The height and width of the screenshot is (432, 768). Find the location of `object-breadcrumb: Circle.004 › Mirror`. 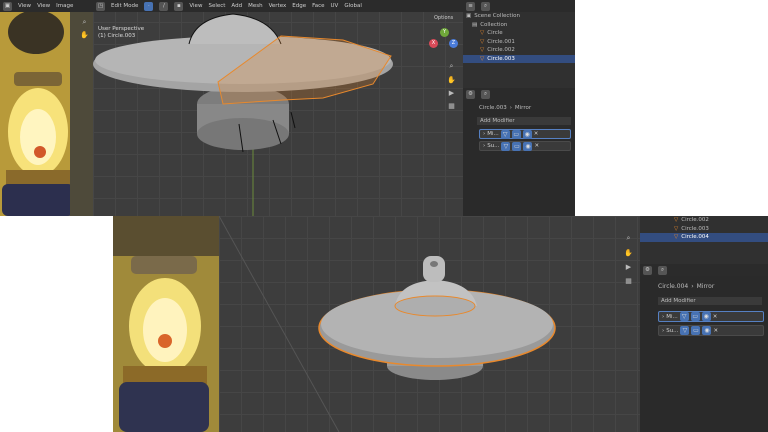

object-breadcrumb: Circle.004 › Mirror is located at coordinates (704, 286).